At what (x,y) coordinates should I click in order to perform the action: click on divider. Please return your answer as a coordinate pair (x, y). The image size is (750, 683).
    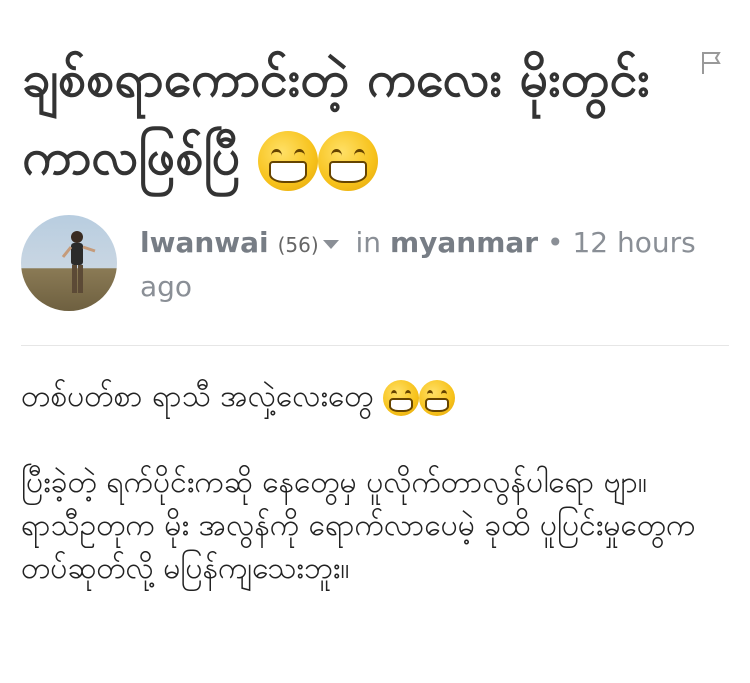
    Looking at the image, I should click on (375, 345).